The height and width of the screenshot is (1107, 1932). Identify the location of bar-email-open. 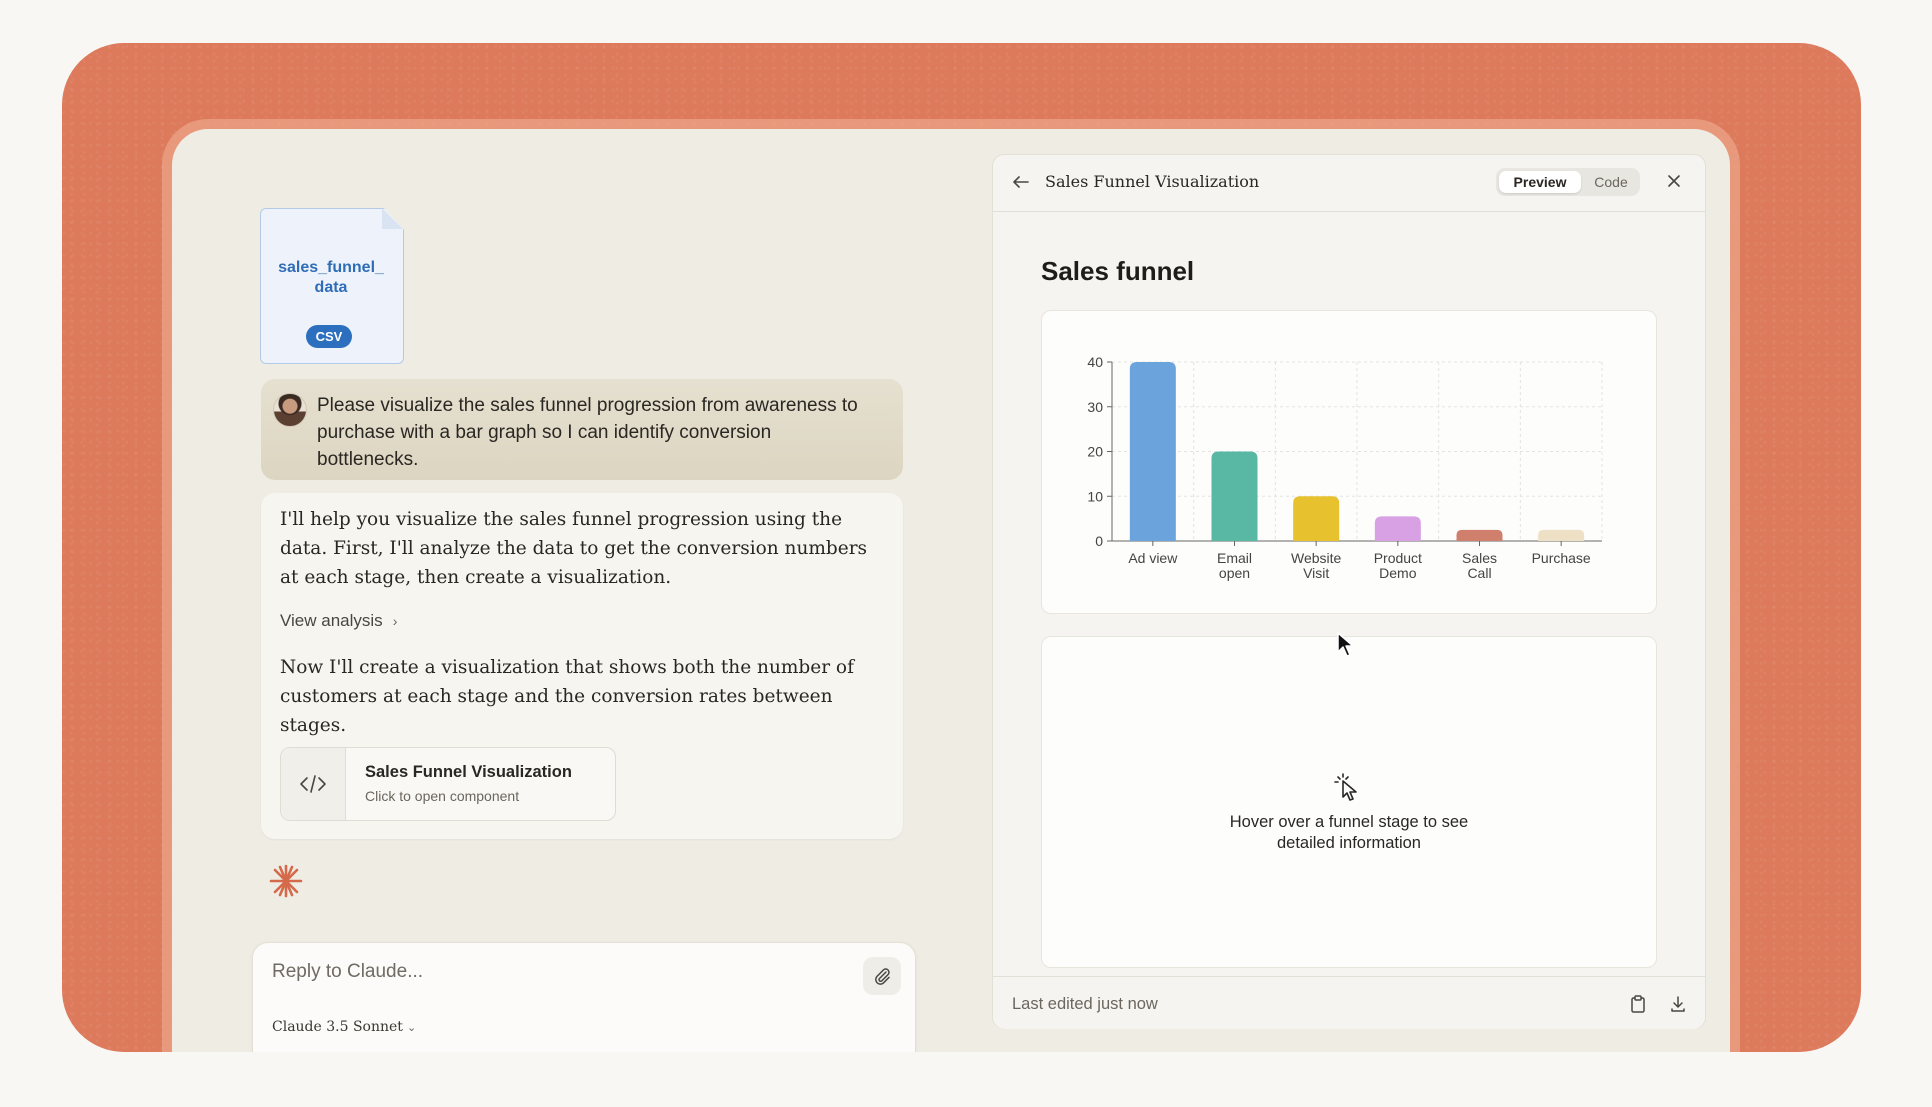
(1234, 496).